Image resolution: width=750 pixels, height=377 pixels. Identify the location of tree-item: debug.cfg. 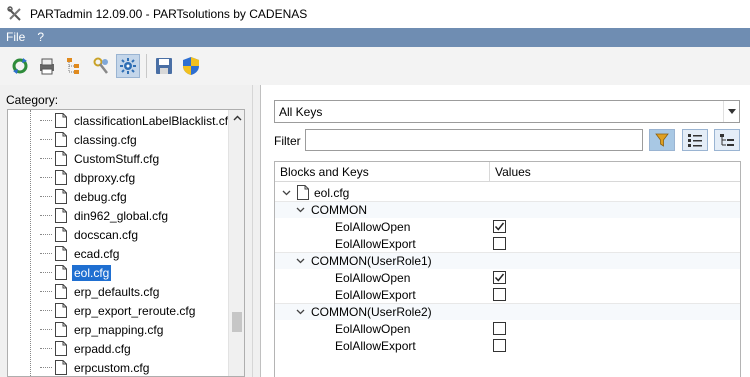
(84, 196).